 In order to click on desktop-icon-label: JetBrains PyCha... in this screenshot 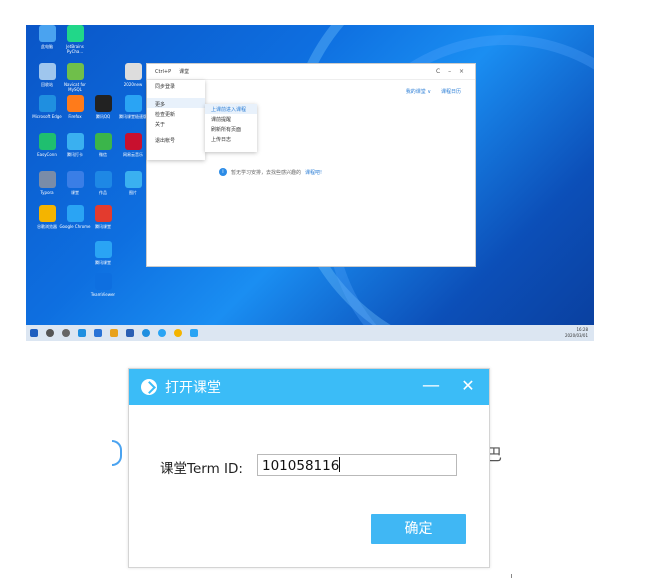, I will do `click(75, 49)`.